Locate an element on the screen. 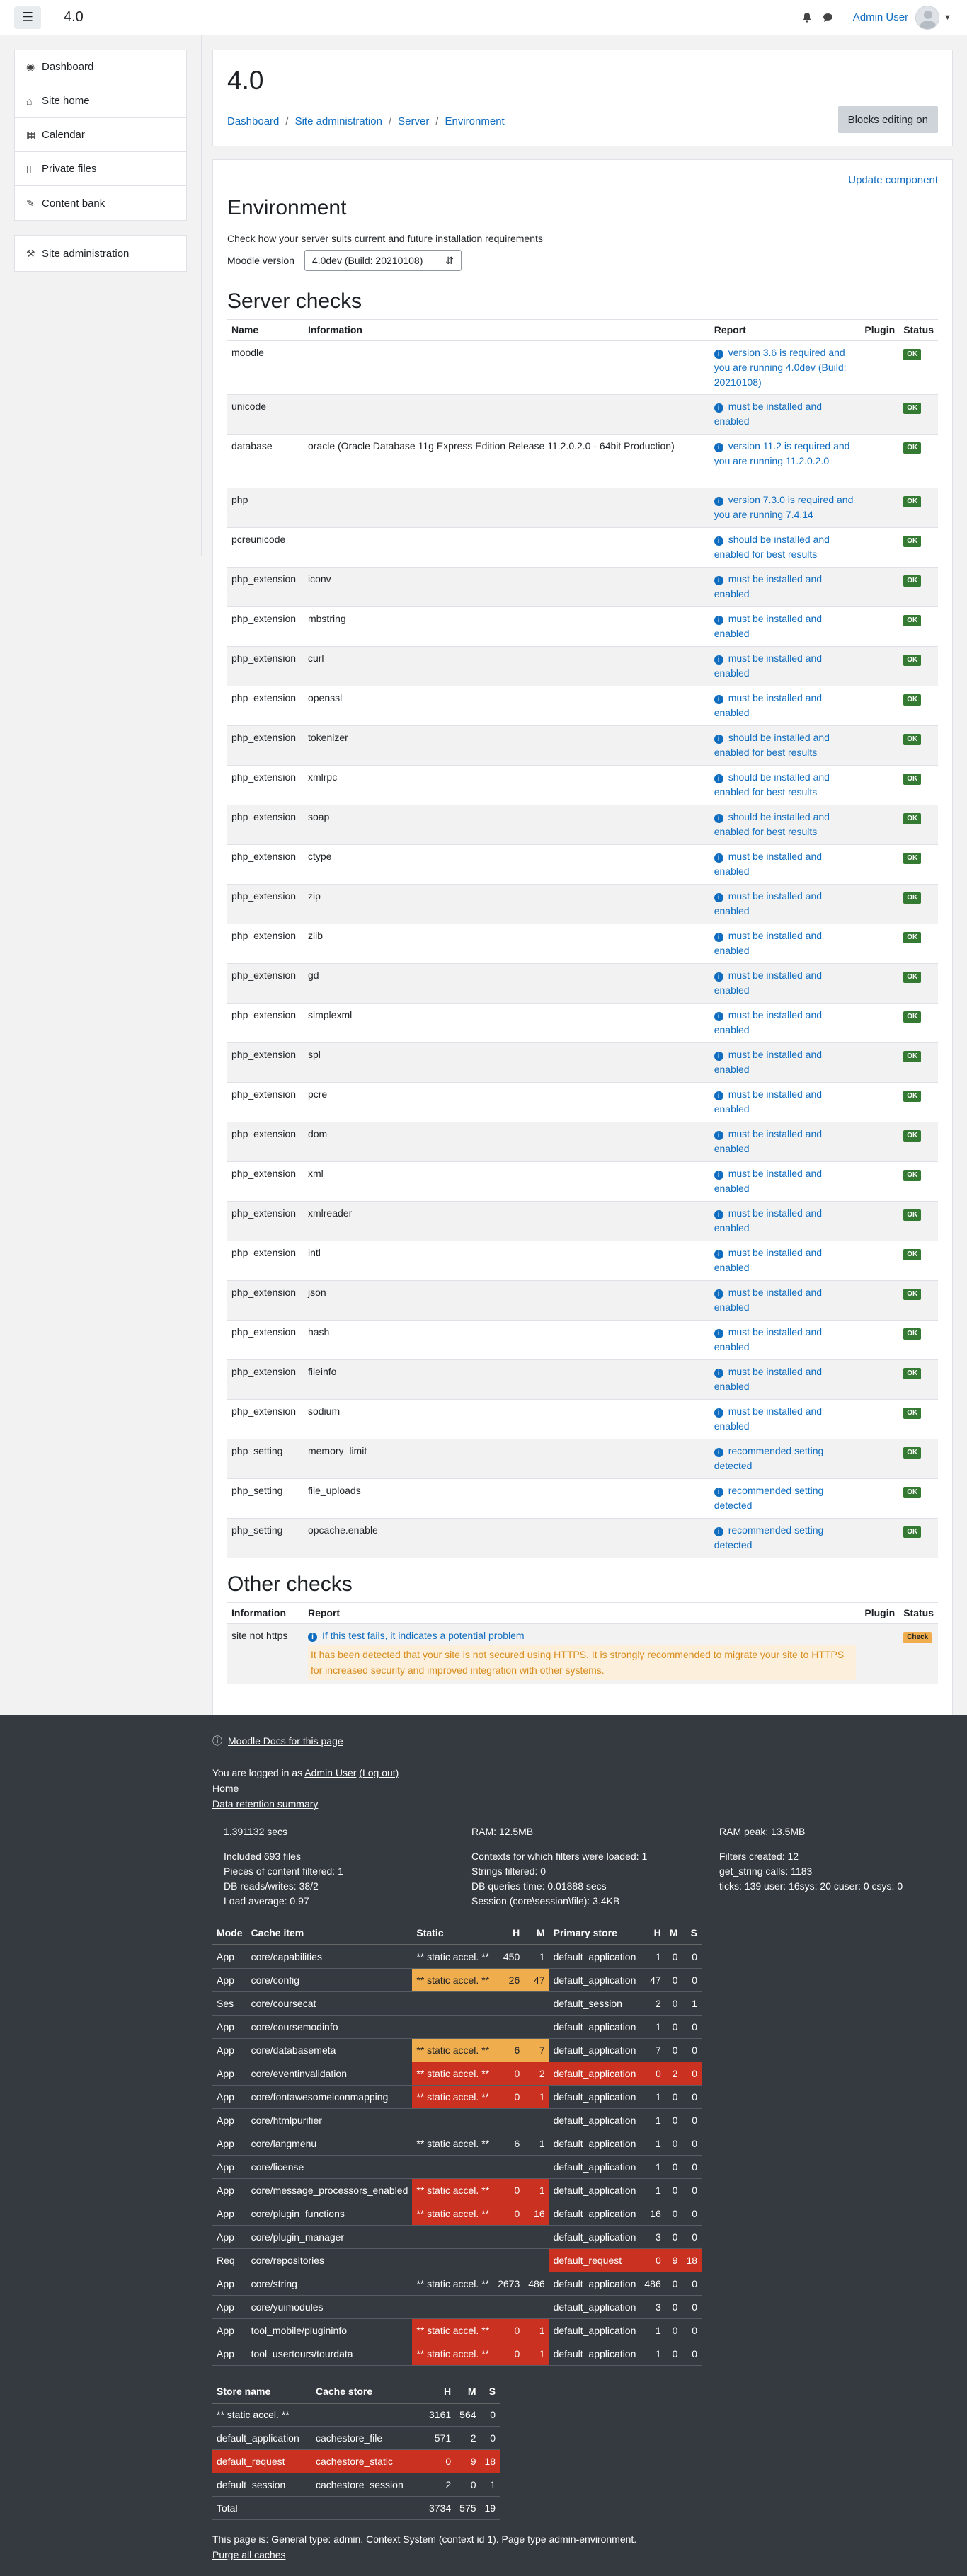  version-selected-value: 4.0dev (Build: 20210108) is located at coordinates (367, 261).